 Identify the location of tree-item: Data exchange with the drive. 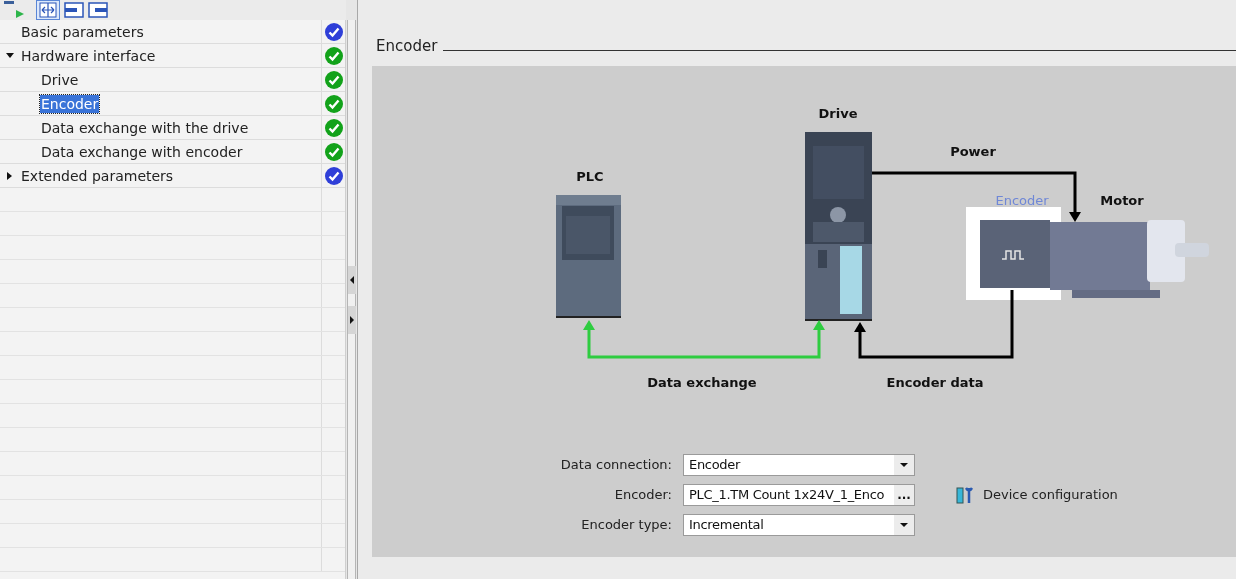
(145, 127).